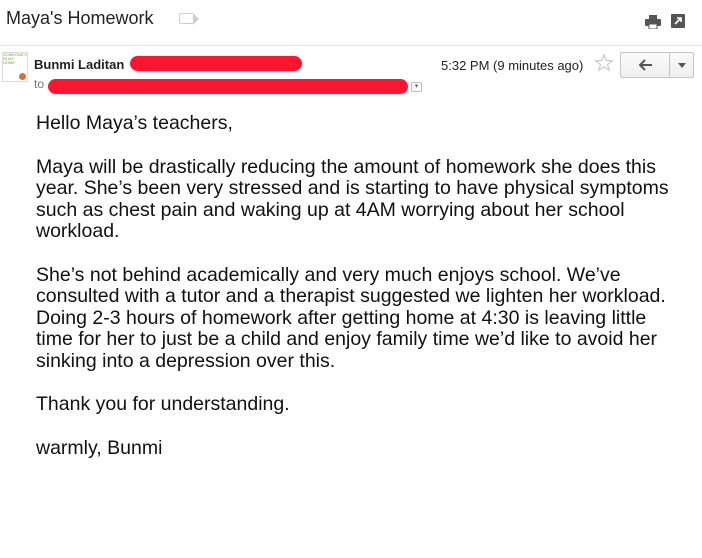  What do you see at coordinates (99, 447) in the screenshot?
I see `body-paragraph: warmly, Bunmi` at bounding box center [99, 447].